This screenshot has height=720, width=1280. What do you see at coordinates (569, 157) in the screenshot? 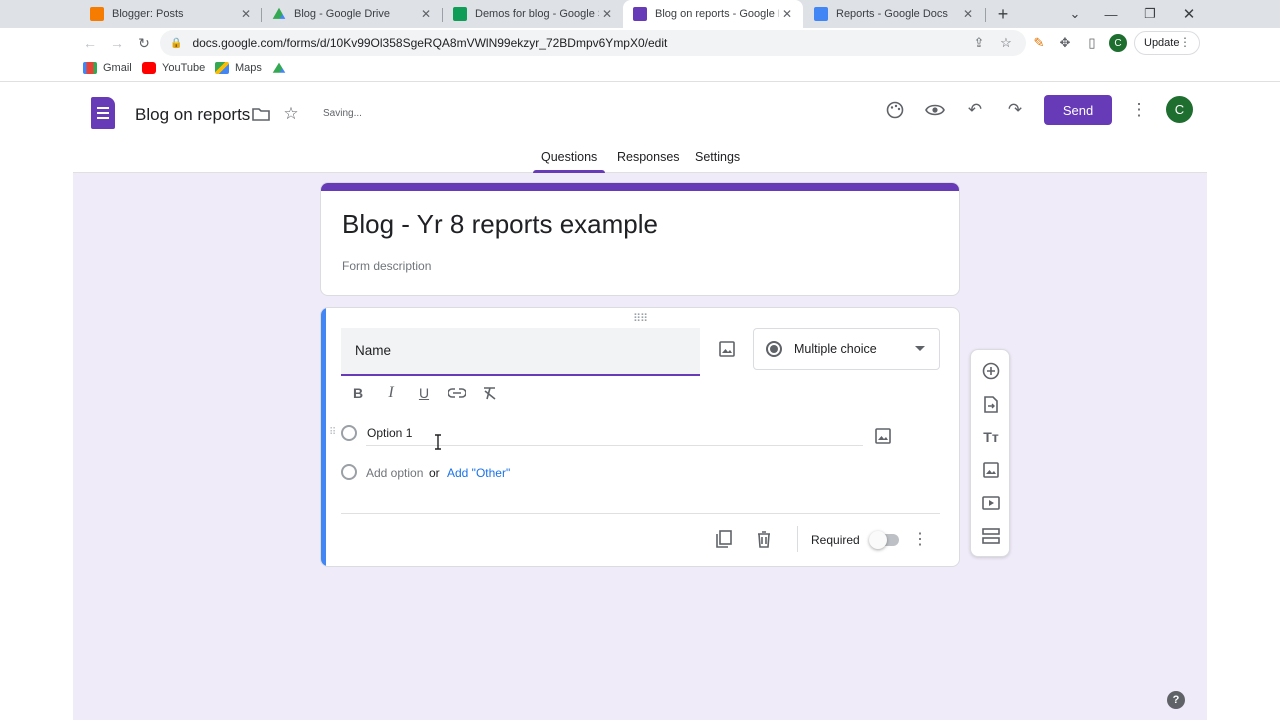
I see `tab-questions: Questions` at bounding box center [569, 157].